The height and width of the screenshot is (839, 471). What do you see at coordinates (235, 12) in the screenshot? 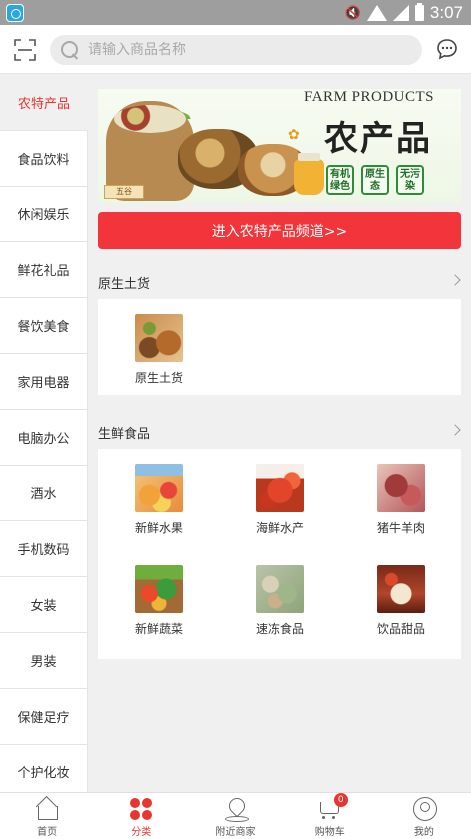
I see `status-bar: 🔇 3:07` at bounding box center [235, 12].